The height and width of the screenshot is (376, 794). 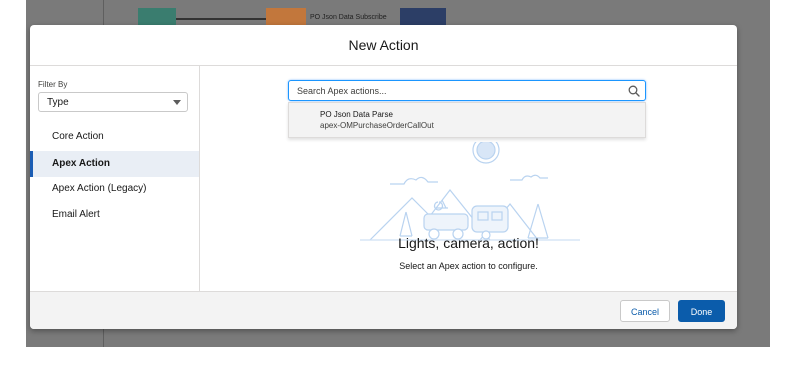 What do you see at coordinates (114, 137) in the screenshot?
I see `filter-item-core-action: Core Action` at bounding box center [114, 137].